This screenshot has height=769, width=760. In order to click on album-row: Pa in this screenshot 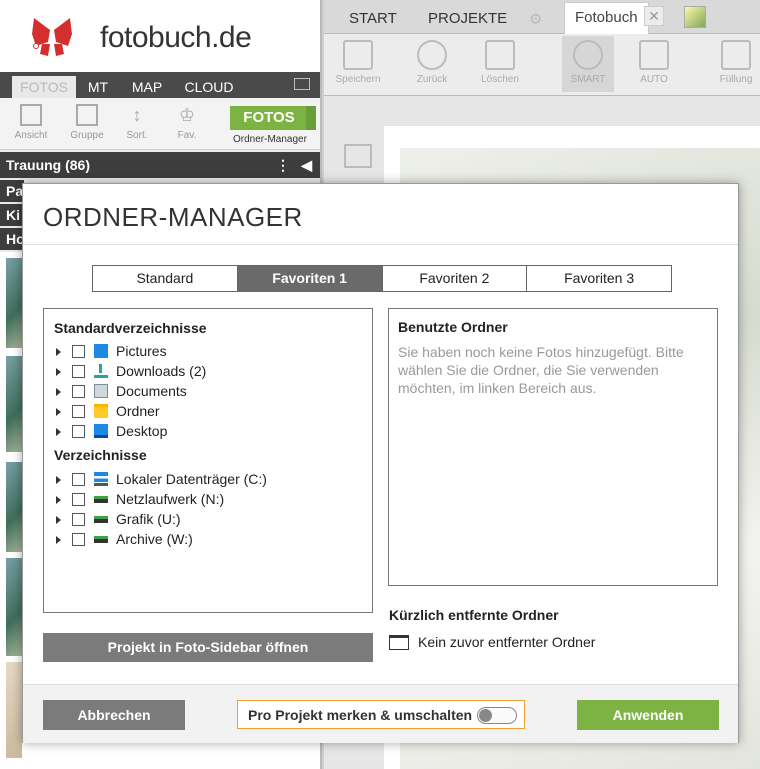, I will do `click(12, 191)`.